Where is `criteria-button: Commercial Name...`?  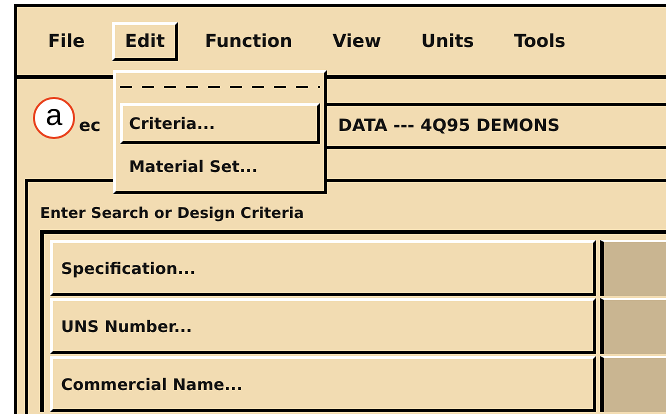
criteria-button: Commercial Name... is located at coordinates (323, 384).